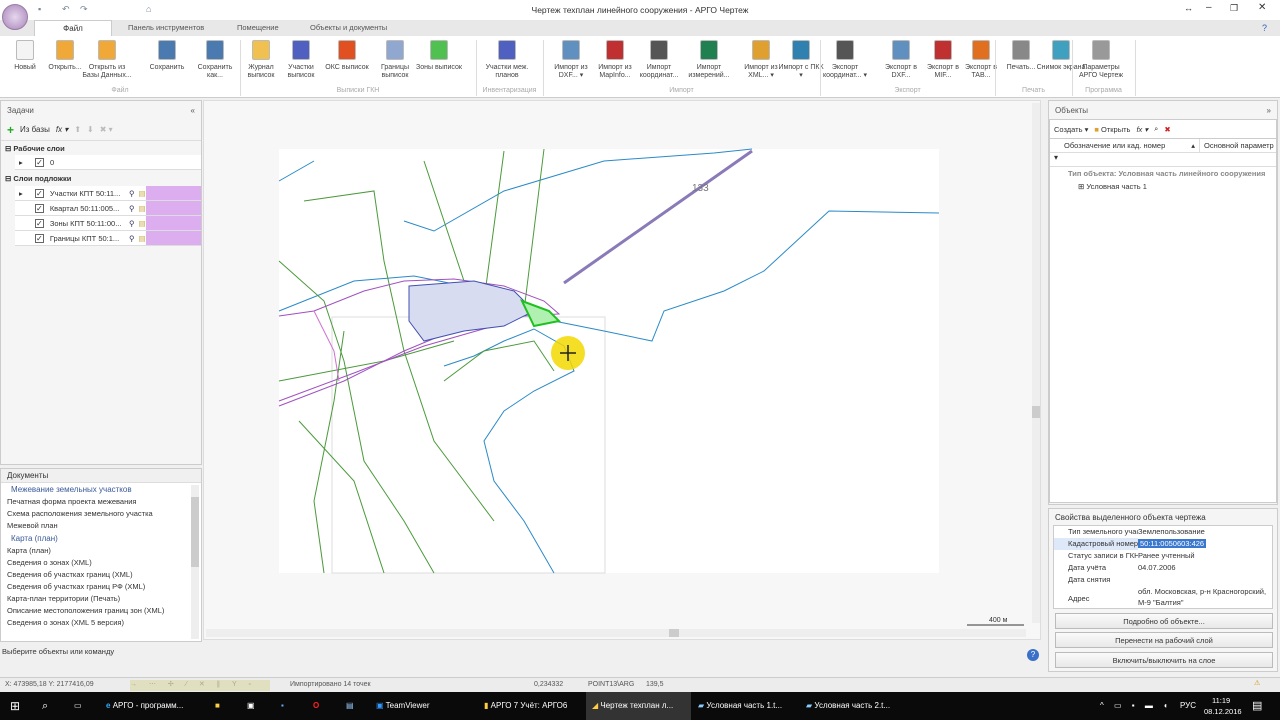  Describe the element at coordinates (95, 514) in the screenshot. I see `document-item: Схема расположения земельного участка` at that location.